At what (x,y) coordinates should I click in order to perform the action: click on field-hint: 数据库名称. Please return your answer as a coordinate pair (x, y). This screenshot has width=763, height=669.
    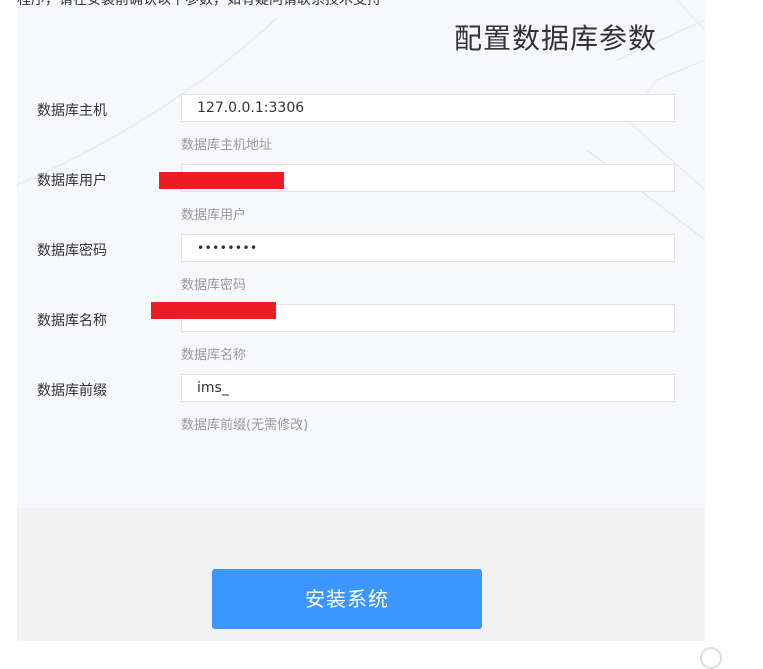
    Looking at the image, I should click on (214, 355).